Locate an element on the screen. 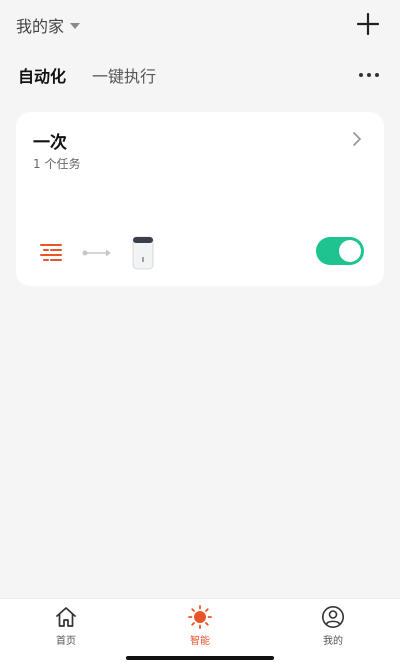  chevron-right-icon is located at coordinates (357, 139).